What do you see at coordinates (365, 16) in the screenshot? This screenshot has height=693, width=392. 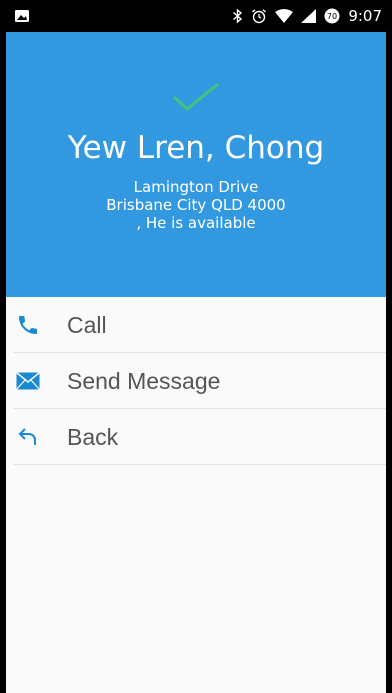 I see `status-time: 9:07` at bounding box center [365, 16].